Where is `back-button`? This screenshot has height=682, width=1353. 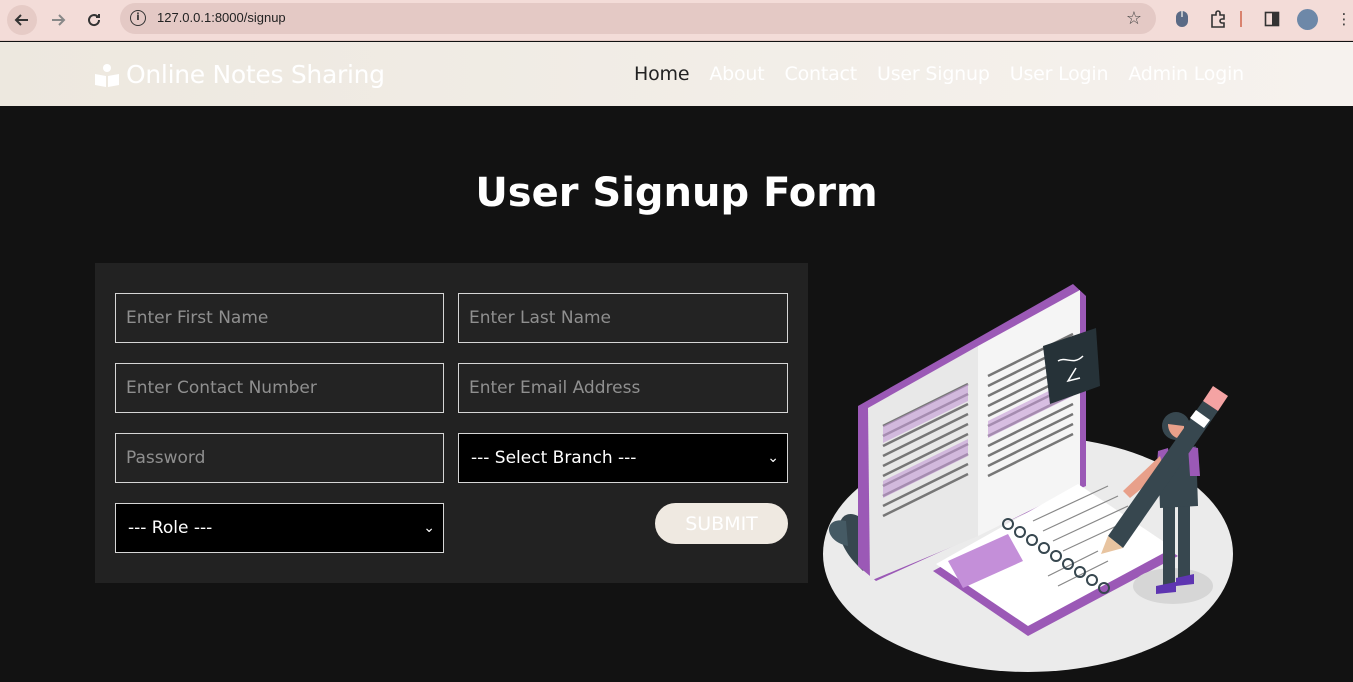 back-button is located at coordinates (22, 20).